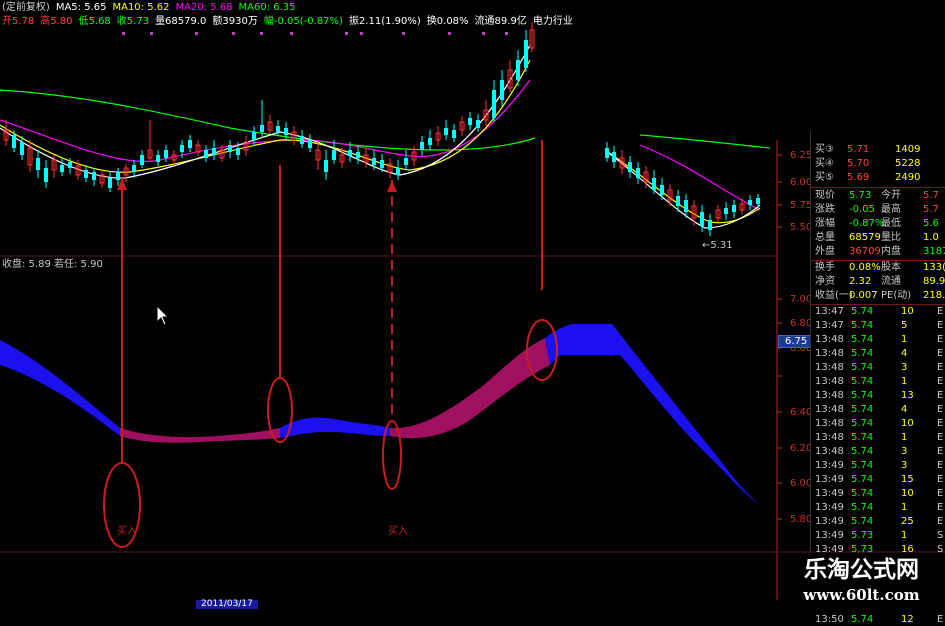 Image resolution: width=945 pixels, height=626 pixels. What do you see at coordinates (863, 295) in the screenshot?
I see `stat-row-7-cell: 0.007` at bounding box center [863, 295].